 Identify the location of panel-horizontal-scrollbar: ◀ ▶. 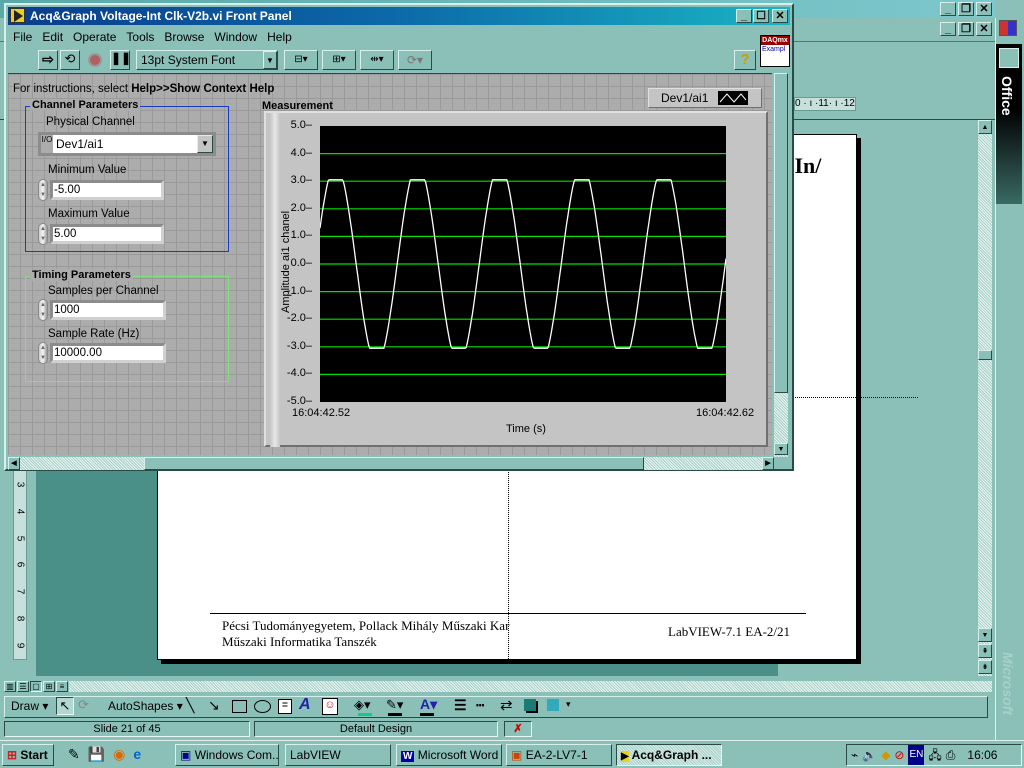
(391, 463).